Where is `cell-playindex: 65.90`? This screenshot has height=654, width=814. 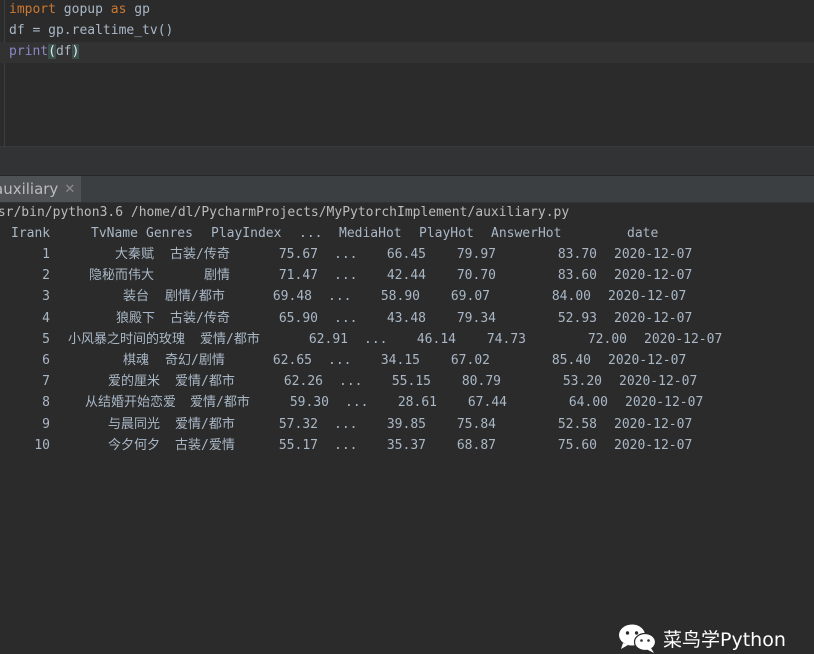
cell-playindex: 65.90 is located at coordinates (298, 318).